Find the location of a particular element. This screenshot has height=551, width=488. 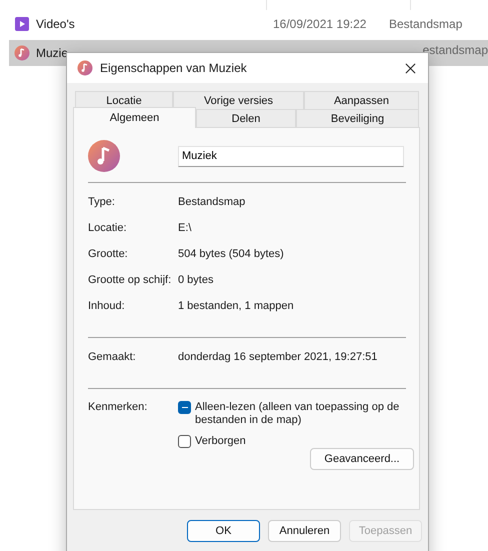

property-value: Bestandsmap is located at coordinates (212, 202).